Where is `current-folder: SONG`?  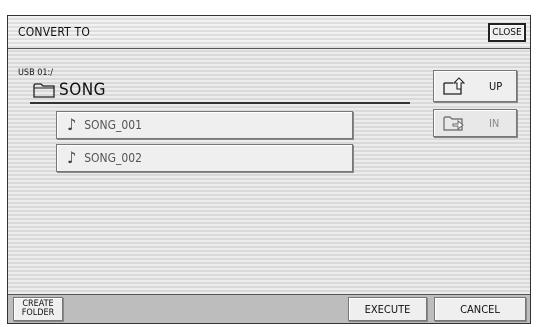 current-folder: SONG is located at coordinates (69, 90).